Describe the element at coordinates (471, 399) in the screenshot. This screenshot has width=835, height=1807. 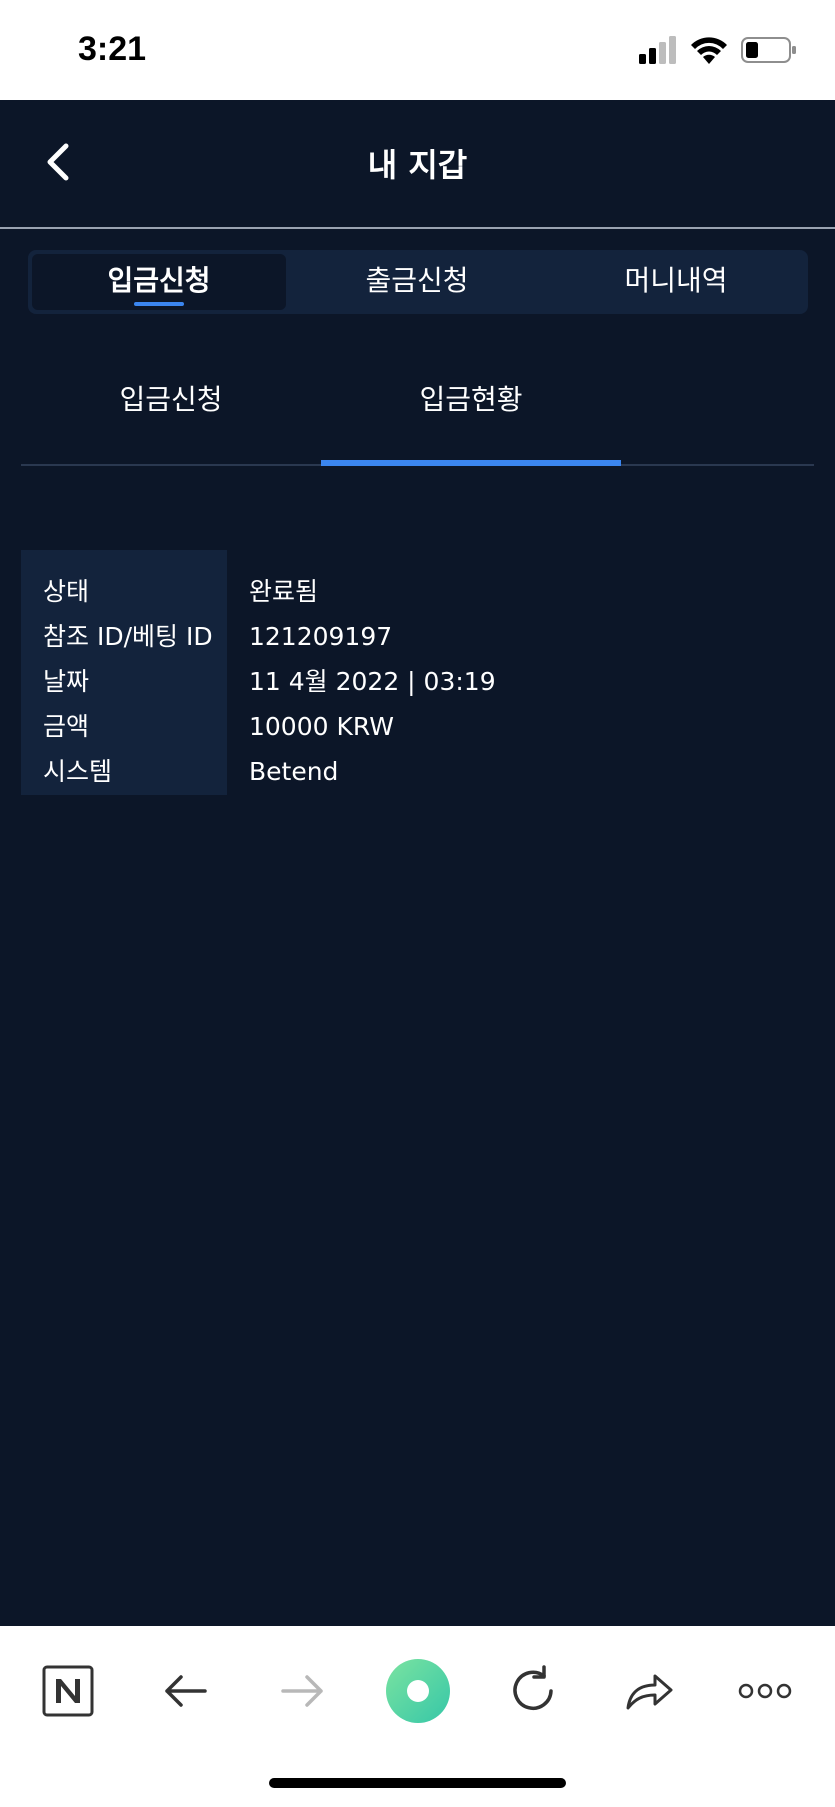
I see `subtab-label: 입금현황` at that location.